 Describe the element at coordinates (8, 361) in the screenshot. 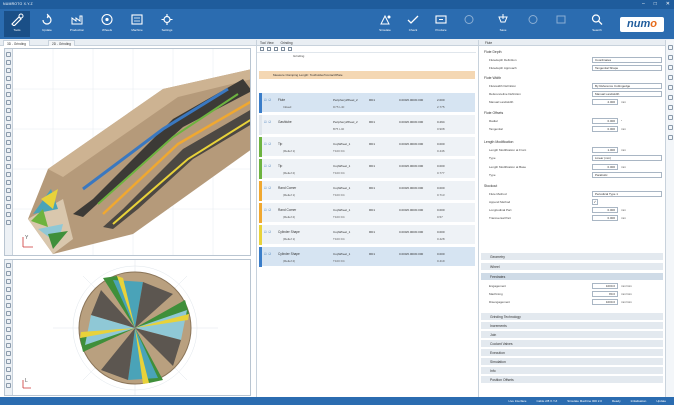

I see `end-camera-icon` at that location.